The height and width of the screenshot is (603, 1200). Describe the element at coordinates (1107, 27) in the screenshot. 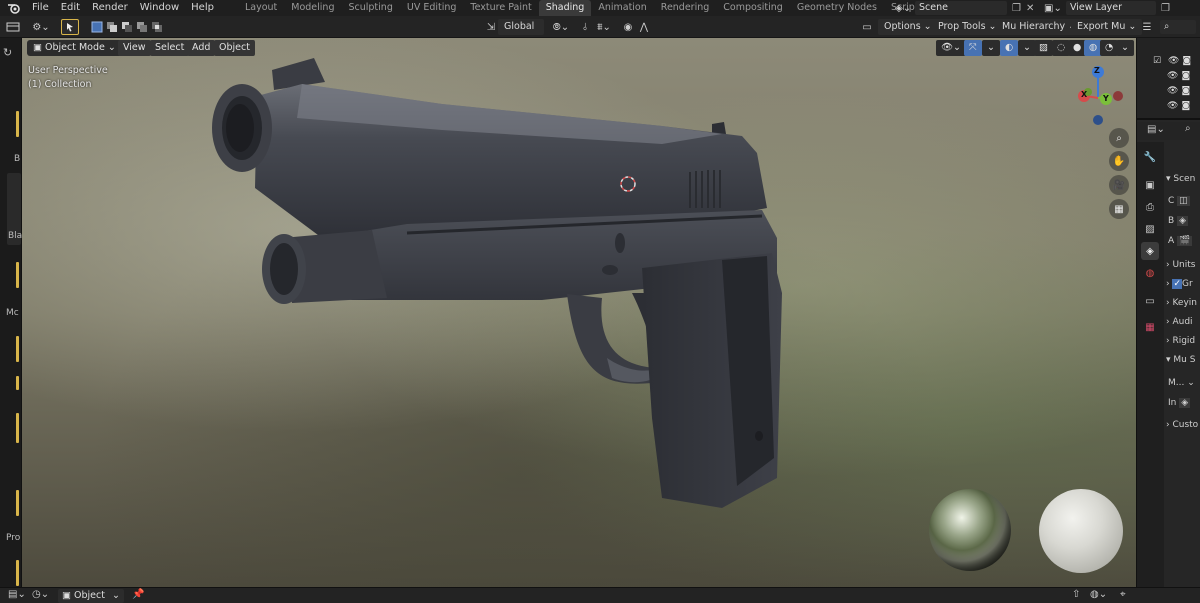

I see `export-mu-dropdown: Export Mu ⌄` at that location.